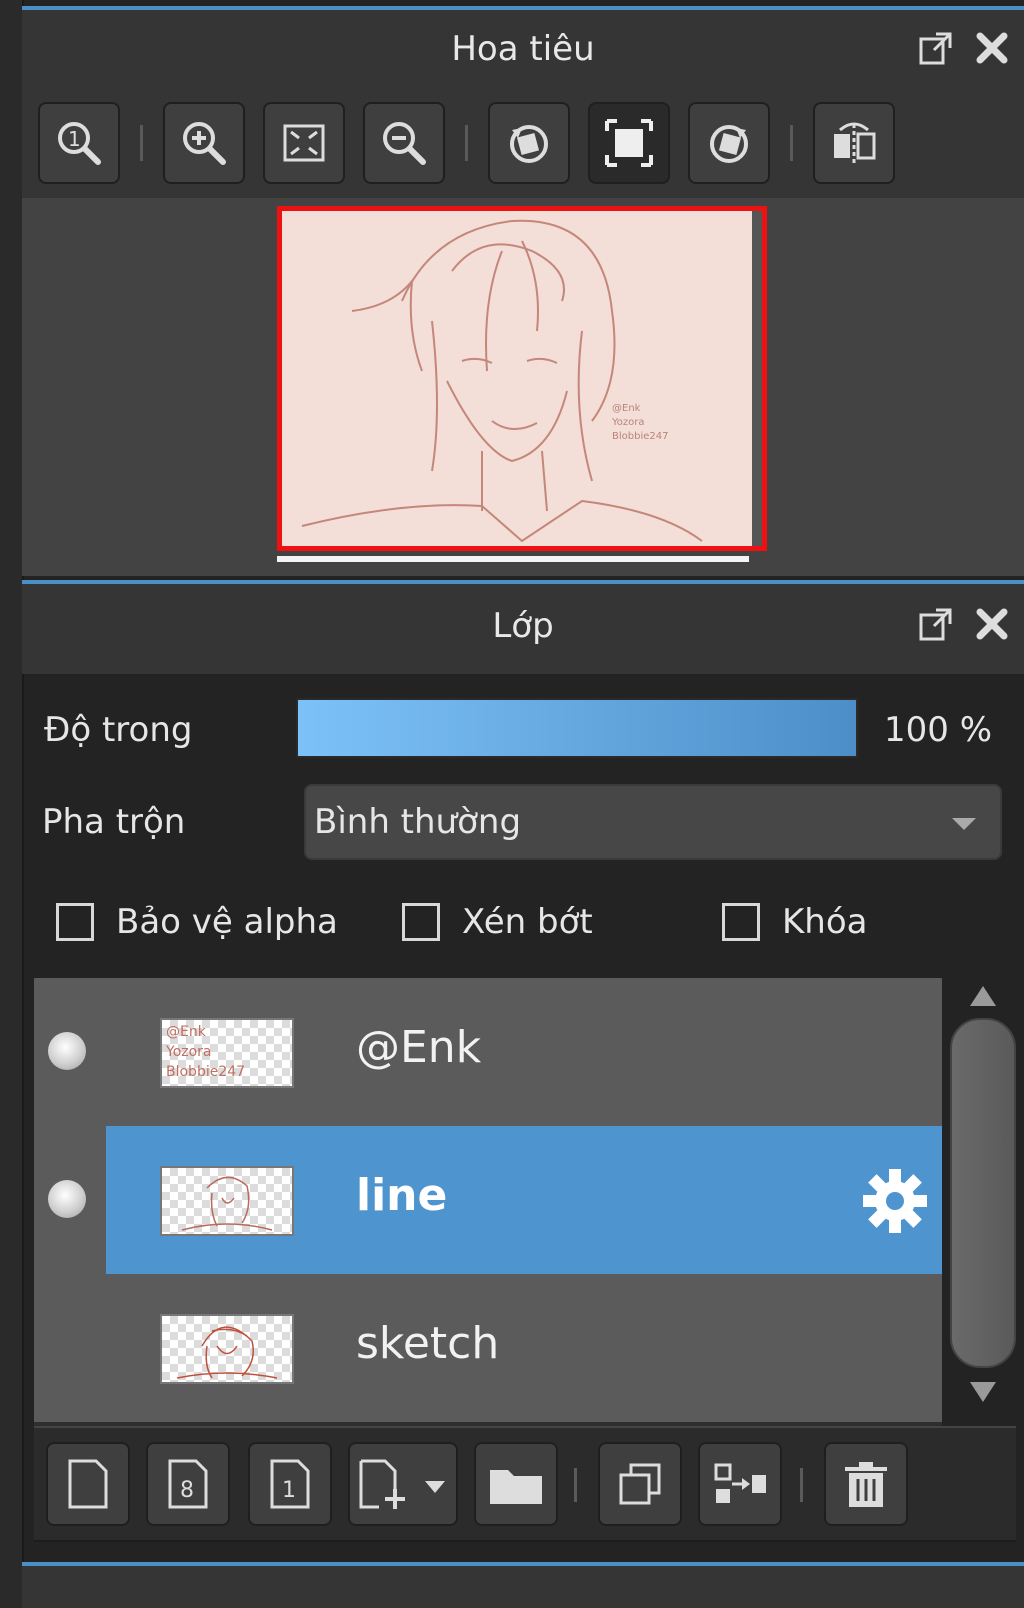  I want to click on new-8bit-layer-button: 8, so click(188, 1484).